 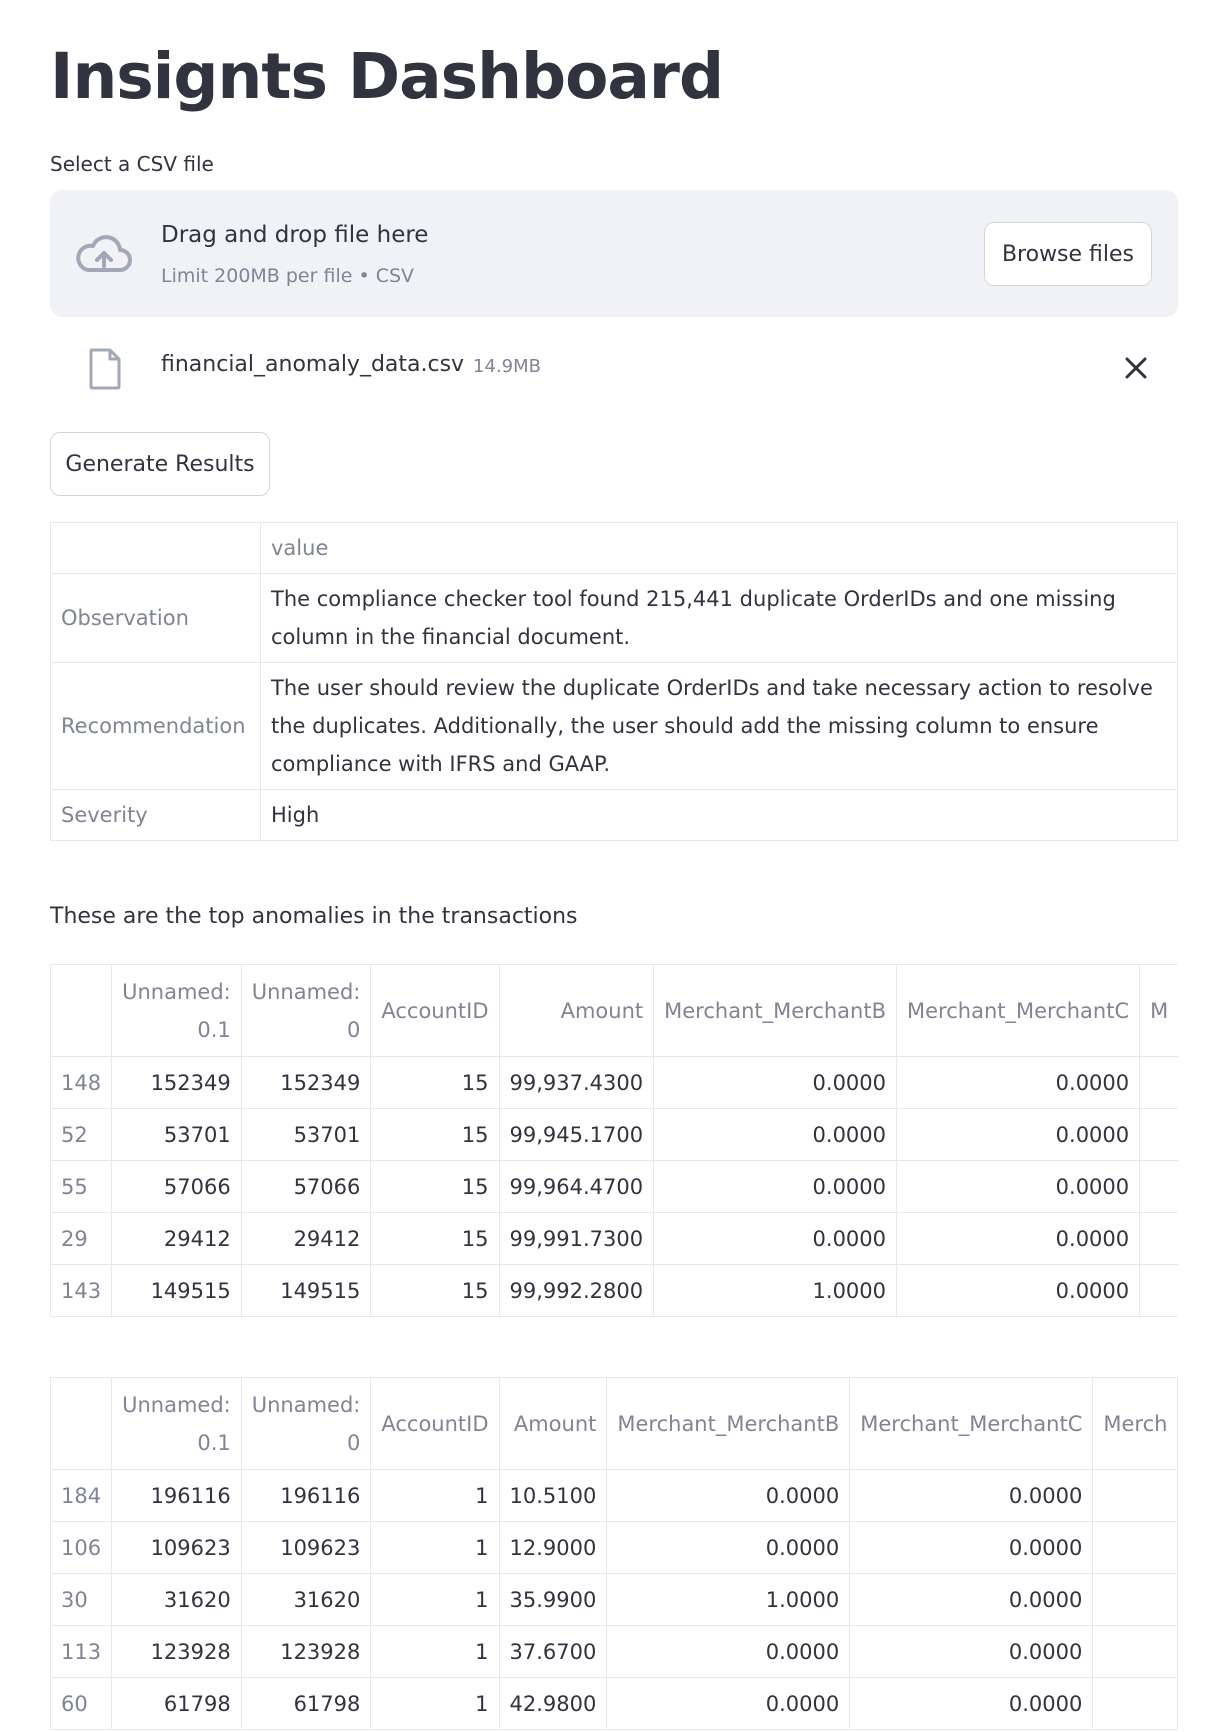 What do you see at coordinates (81, 1082) in the screenshot?
I see `row-index: 148` at bounding box center [81, 1082].